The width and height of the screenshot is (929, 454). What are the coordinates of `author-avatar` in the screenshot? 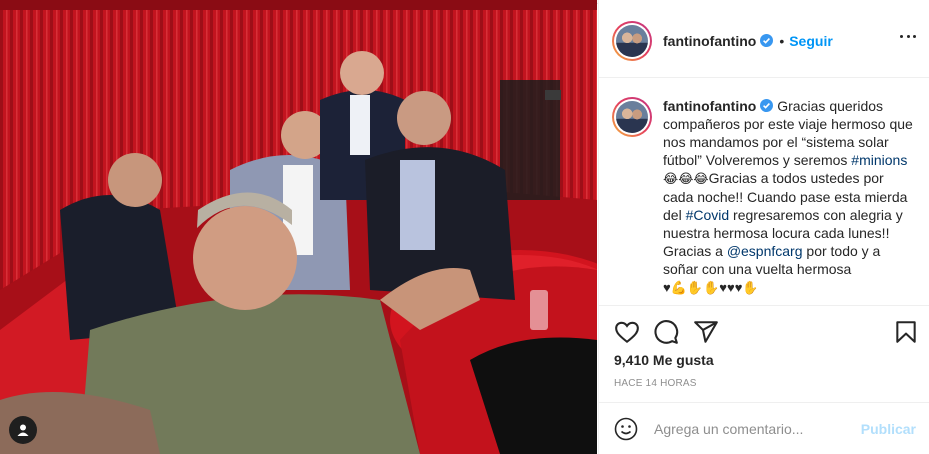 It's located at (632, 40).